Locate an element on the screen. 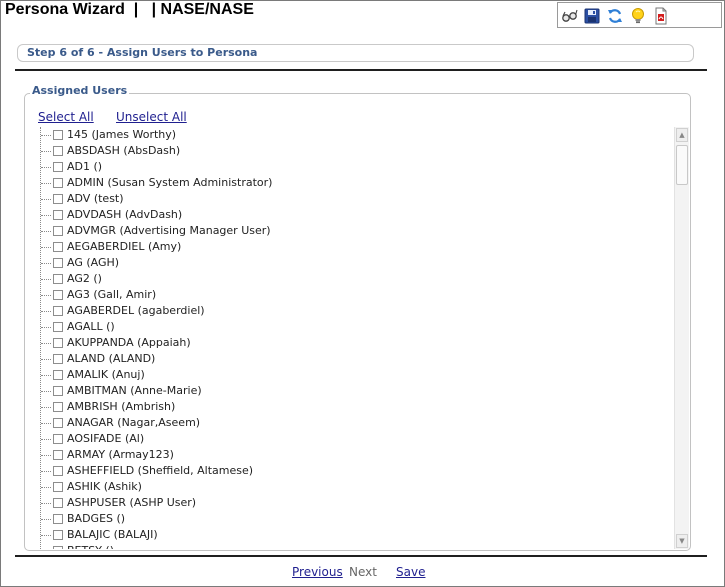 The height and width of the screenshot is (587, 725). scroll-thumb is located at coordinates (682, 165).